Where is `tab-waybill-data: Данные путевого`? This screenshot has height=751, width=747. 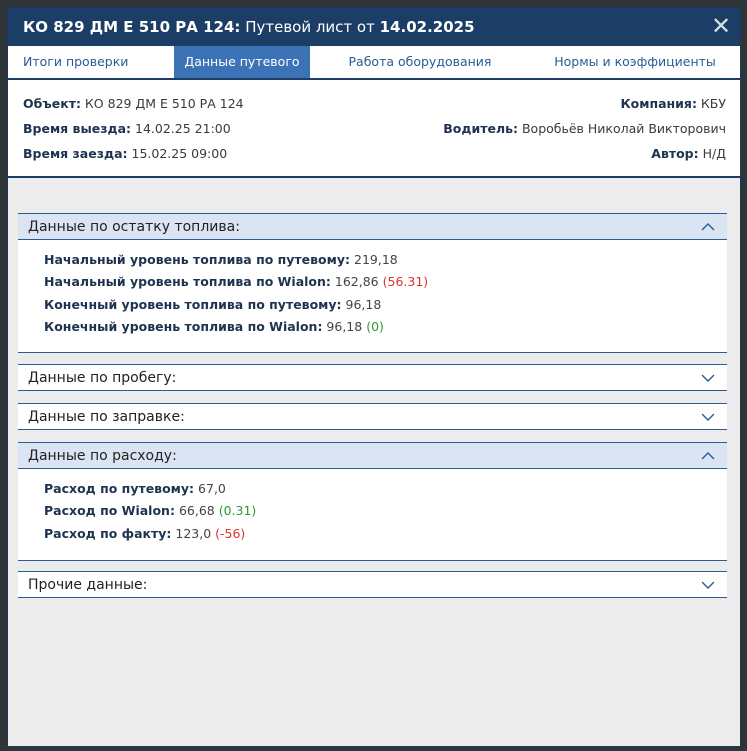
tab-waybill-data: Данные путевого is located at coordinates (242, 62).